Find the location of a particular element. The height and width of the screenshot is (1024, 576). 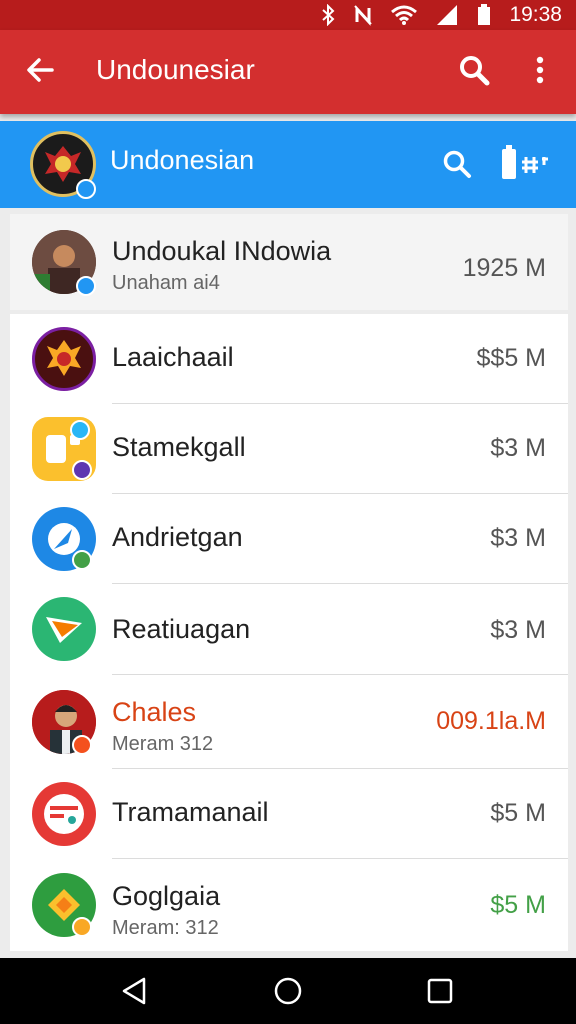

item-name: Tramamanail is located at coordinates (190, 812).